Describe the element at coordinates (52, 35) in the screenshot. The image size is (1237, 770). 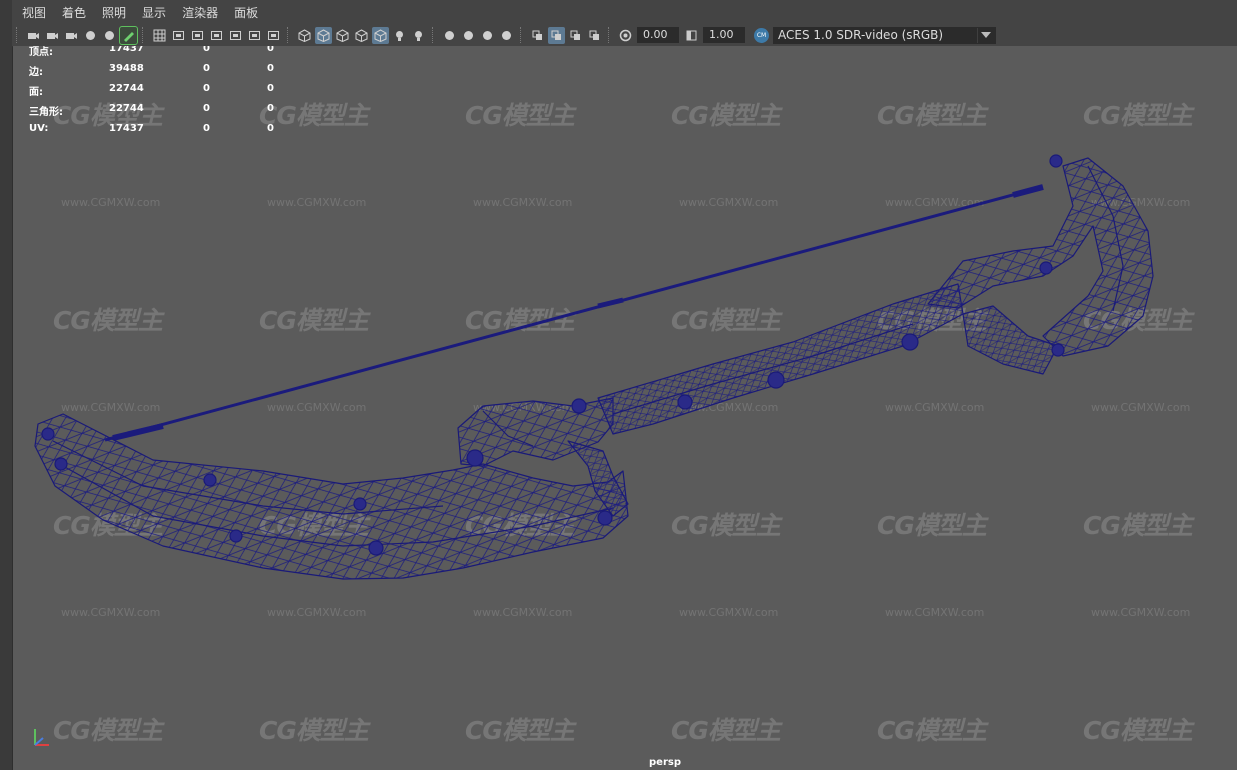
I see `camera-attributes-icon` at that location.